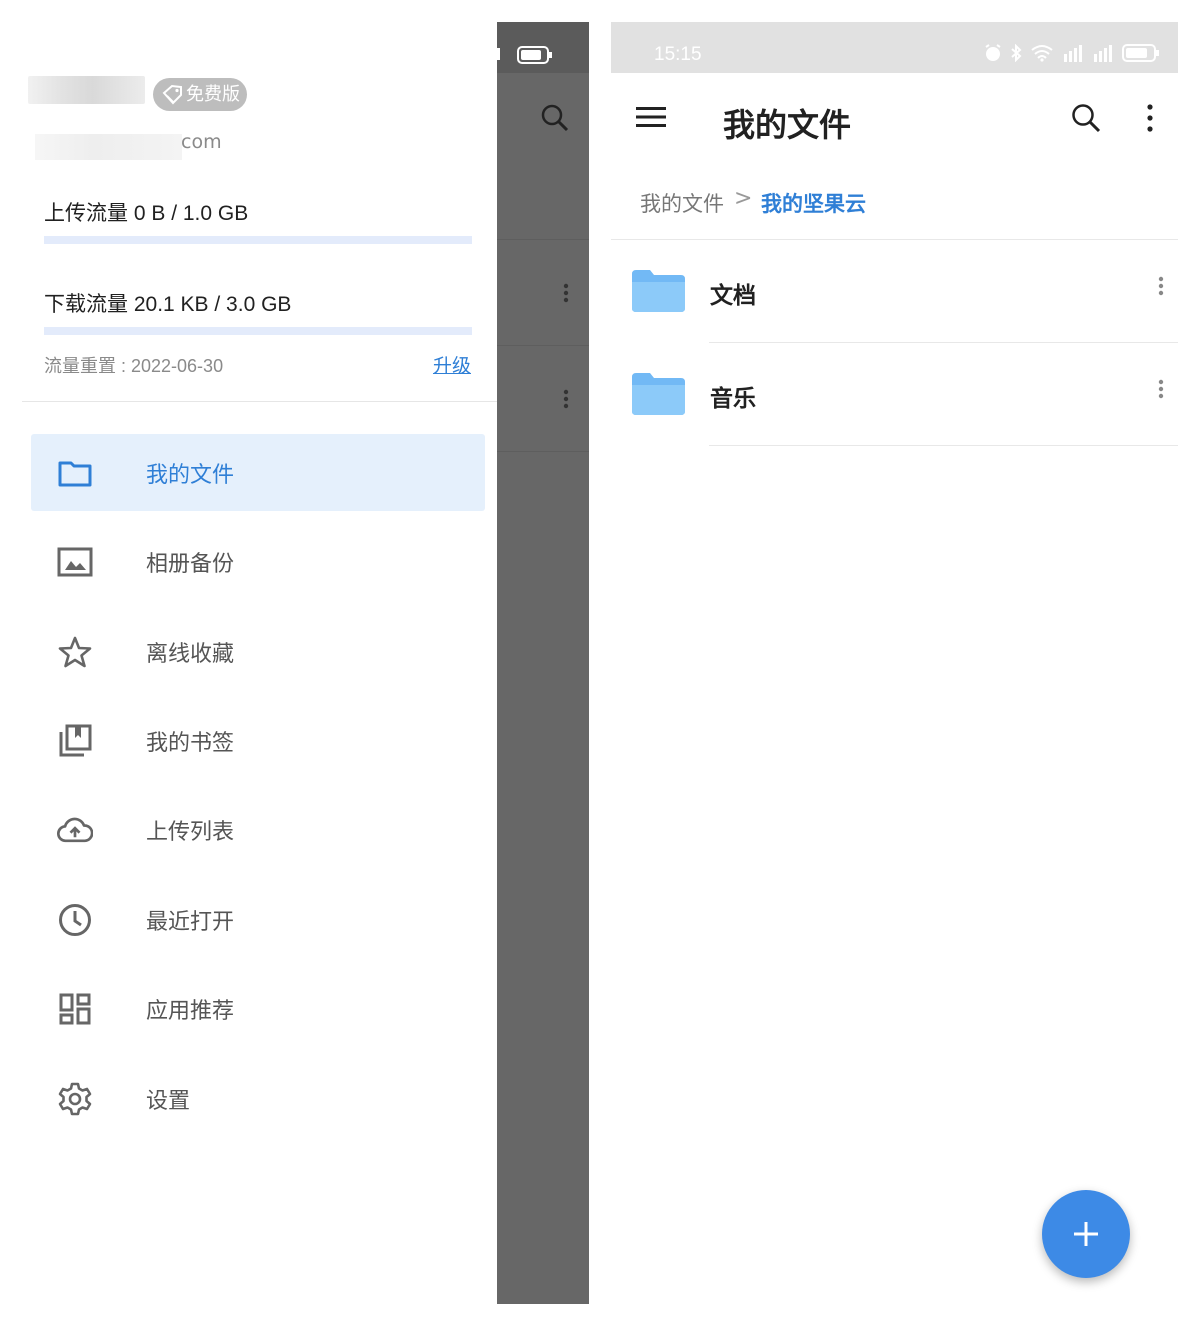 This screenshot has height=1326, width=1200. I want to click on hamburger-menu-icon, so click(651, 117).